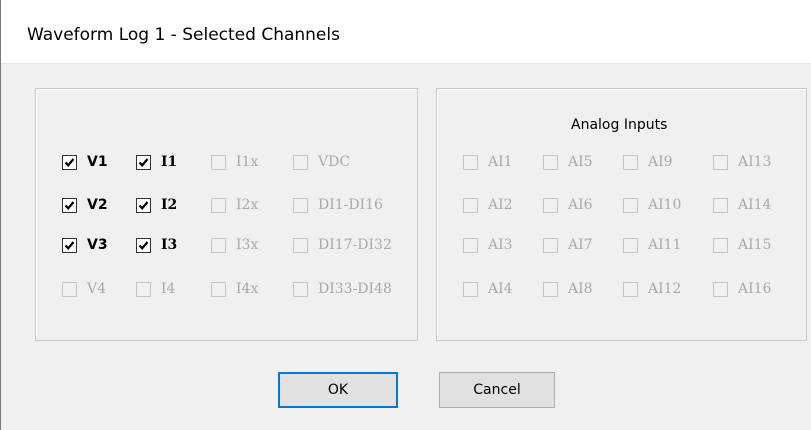 Image resolution: width=811 pixels, height=430 pixels. Describe the element at coordinates (500, 205) in the screenshot. I see `checkbox-label: AI2` at that location.